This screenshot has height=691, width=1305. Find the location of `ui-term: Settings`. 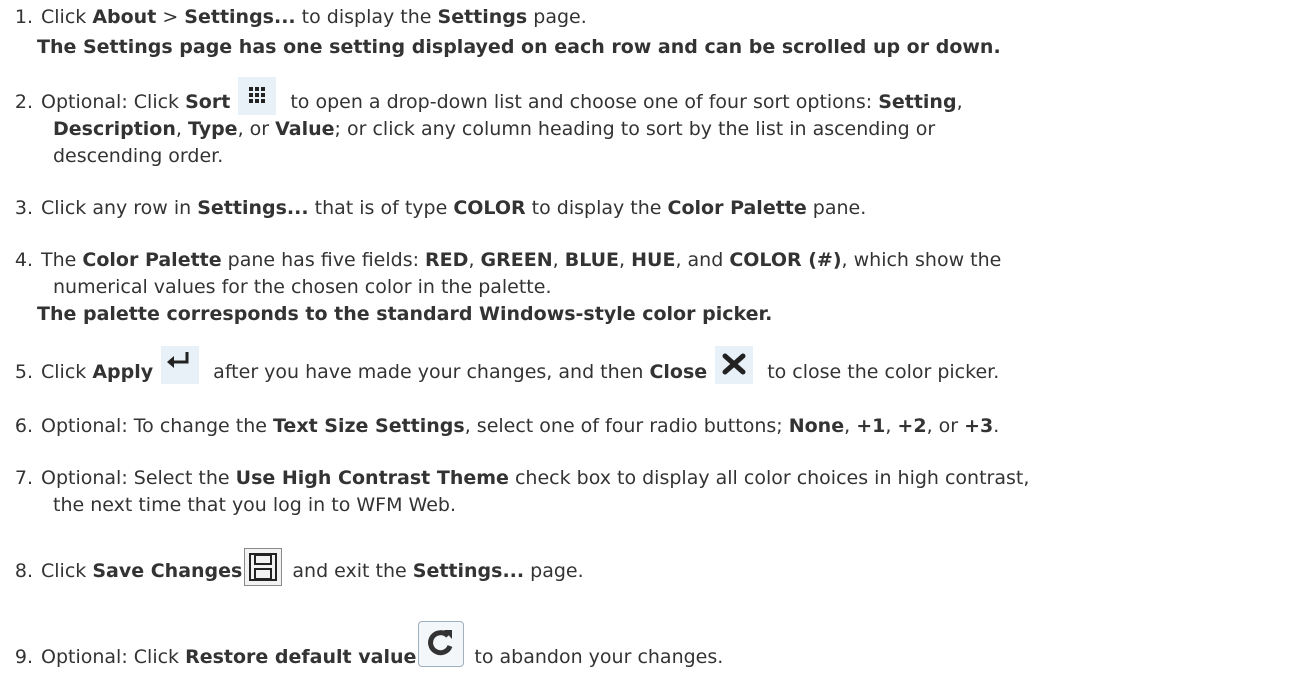

ui-term: Settings is located at coordinates (482, 17).